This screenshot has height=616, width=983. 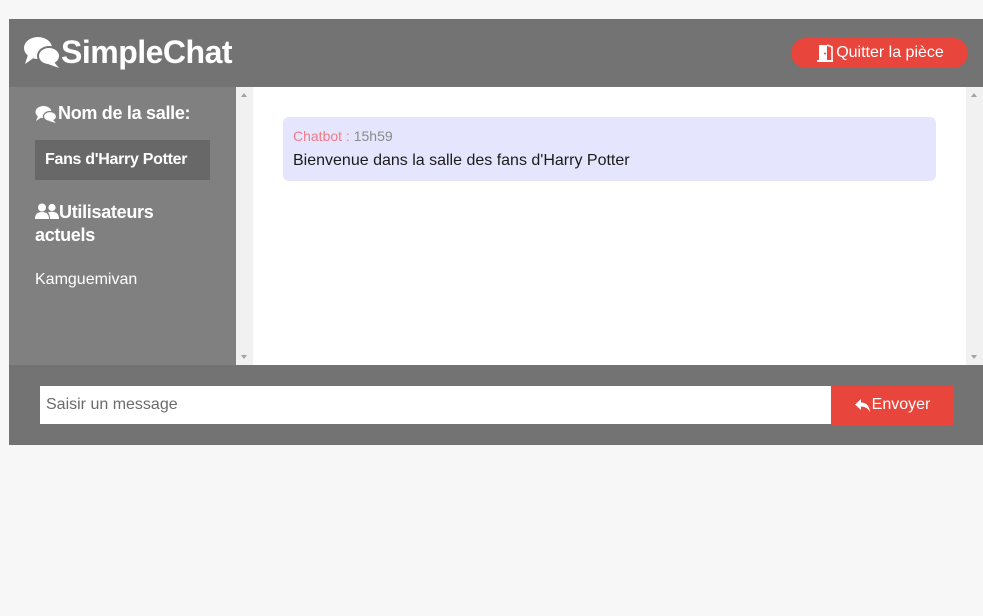 I want to click on brand: SimpleChat, so click(x=128, y=52).